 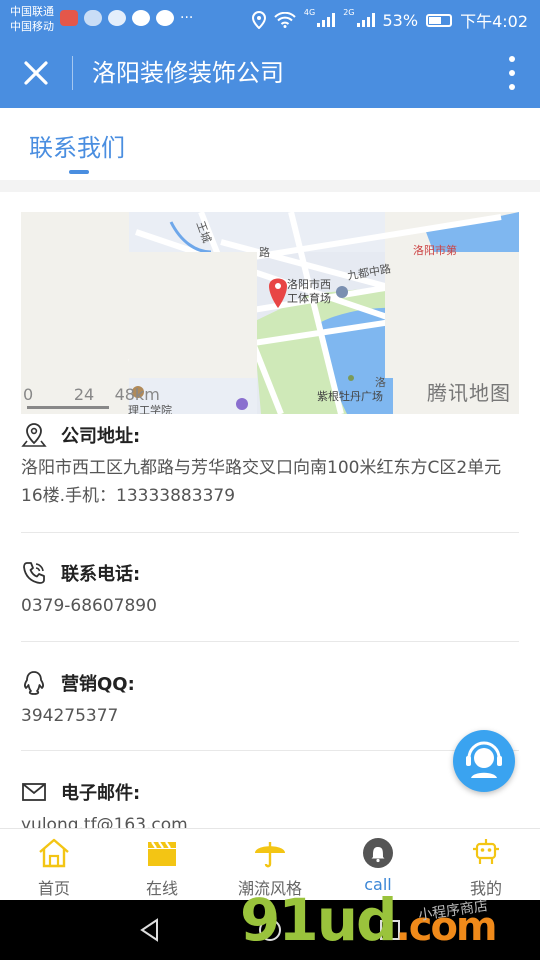 I want to click on network-type-1: 4G, so click(x=309, y=12).